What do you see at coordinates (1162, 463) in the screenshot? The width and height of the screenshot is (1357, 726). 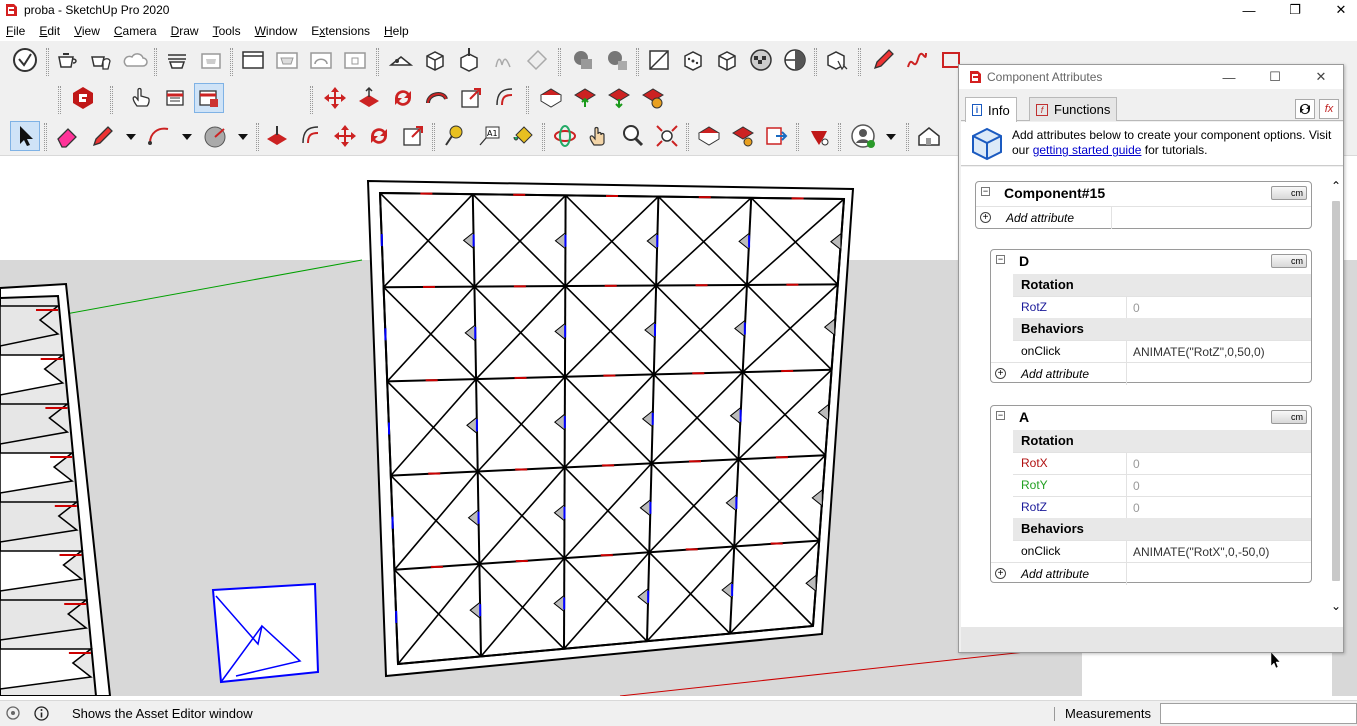 I see `attribute-row-rotx: RotX 0` at bounding box center [1162, 463].